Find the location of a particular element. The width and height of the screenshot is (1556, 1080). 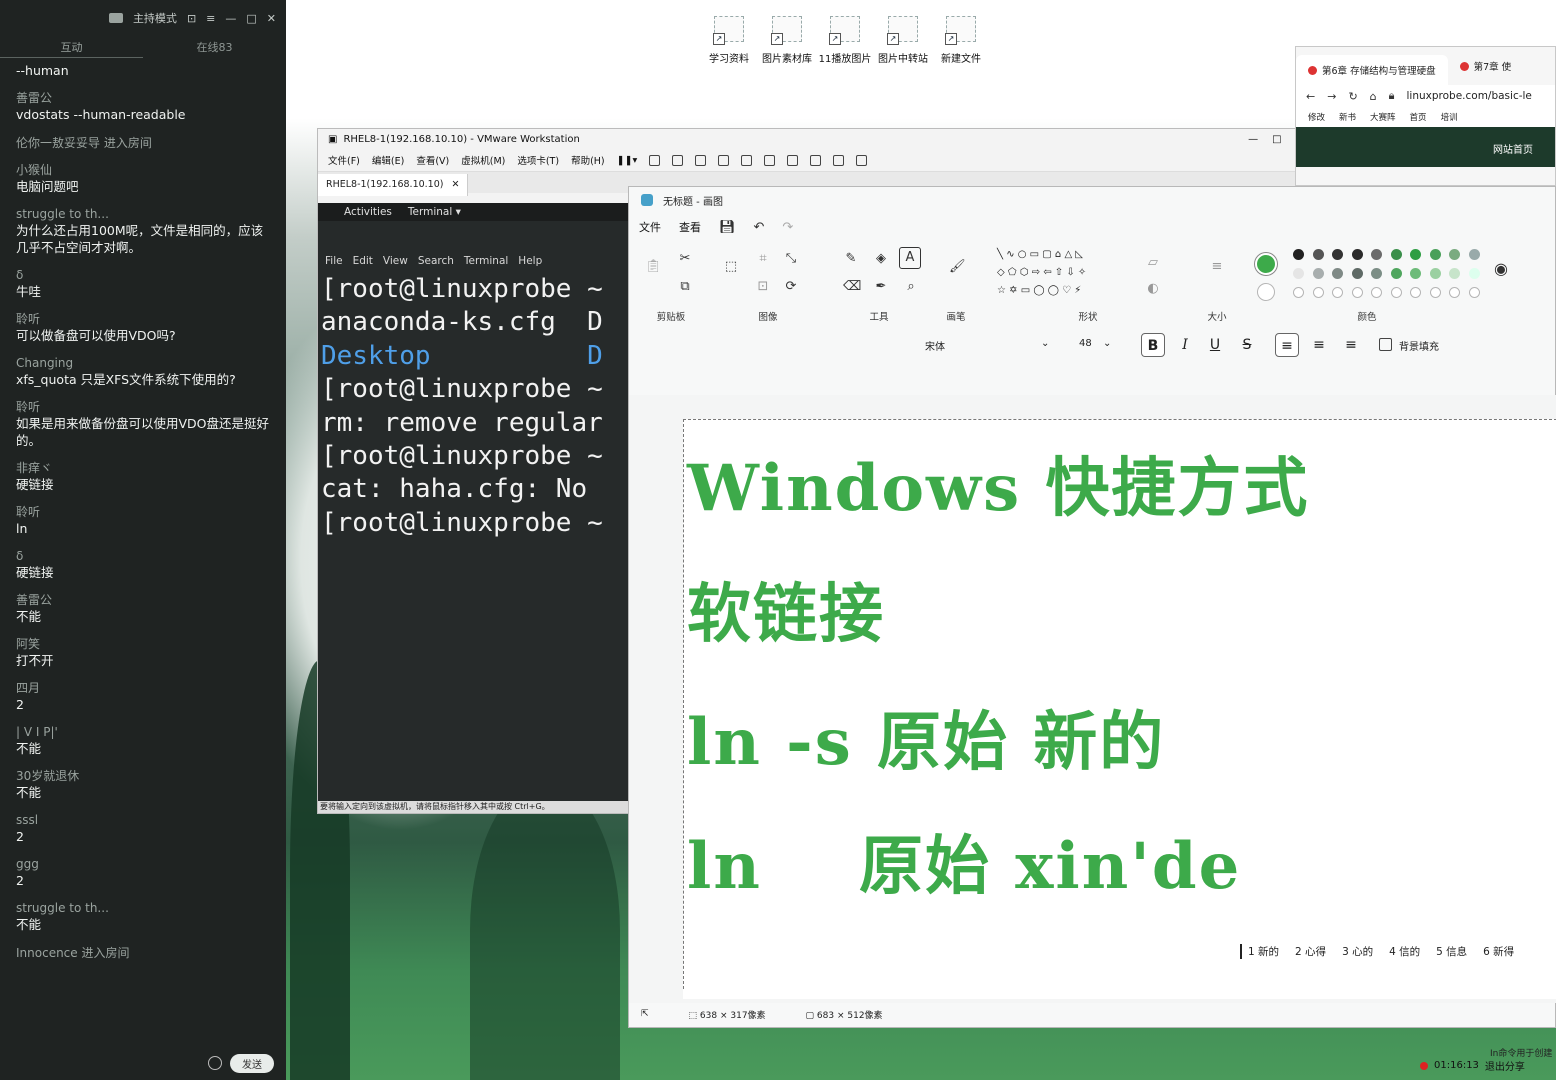

menu-tabs: 选项卡(T) is located at coordinates (538, 160).